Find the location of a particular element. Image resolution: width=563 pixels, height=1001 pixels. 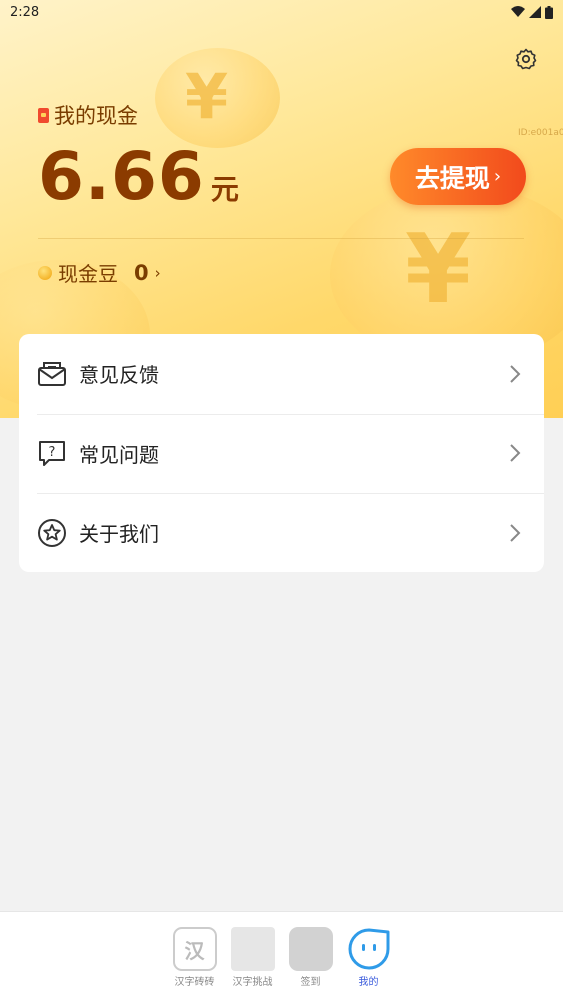

cash-beans-row: 现金豆 0 › is located at coordinates (99, 272).